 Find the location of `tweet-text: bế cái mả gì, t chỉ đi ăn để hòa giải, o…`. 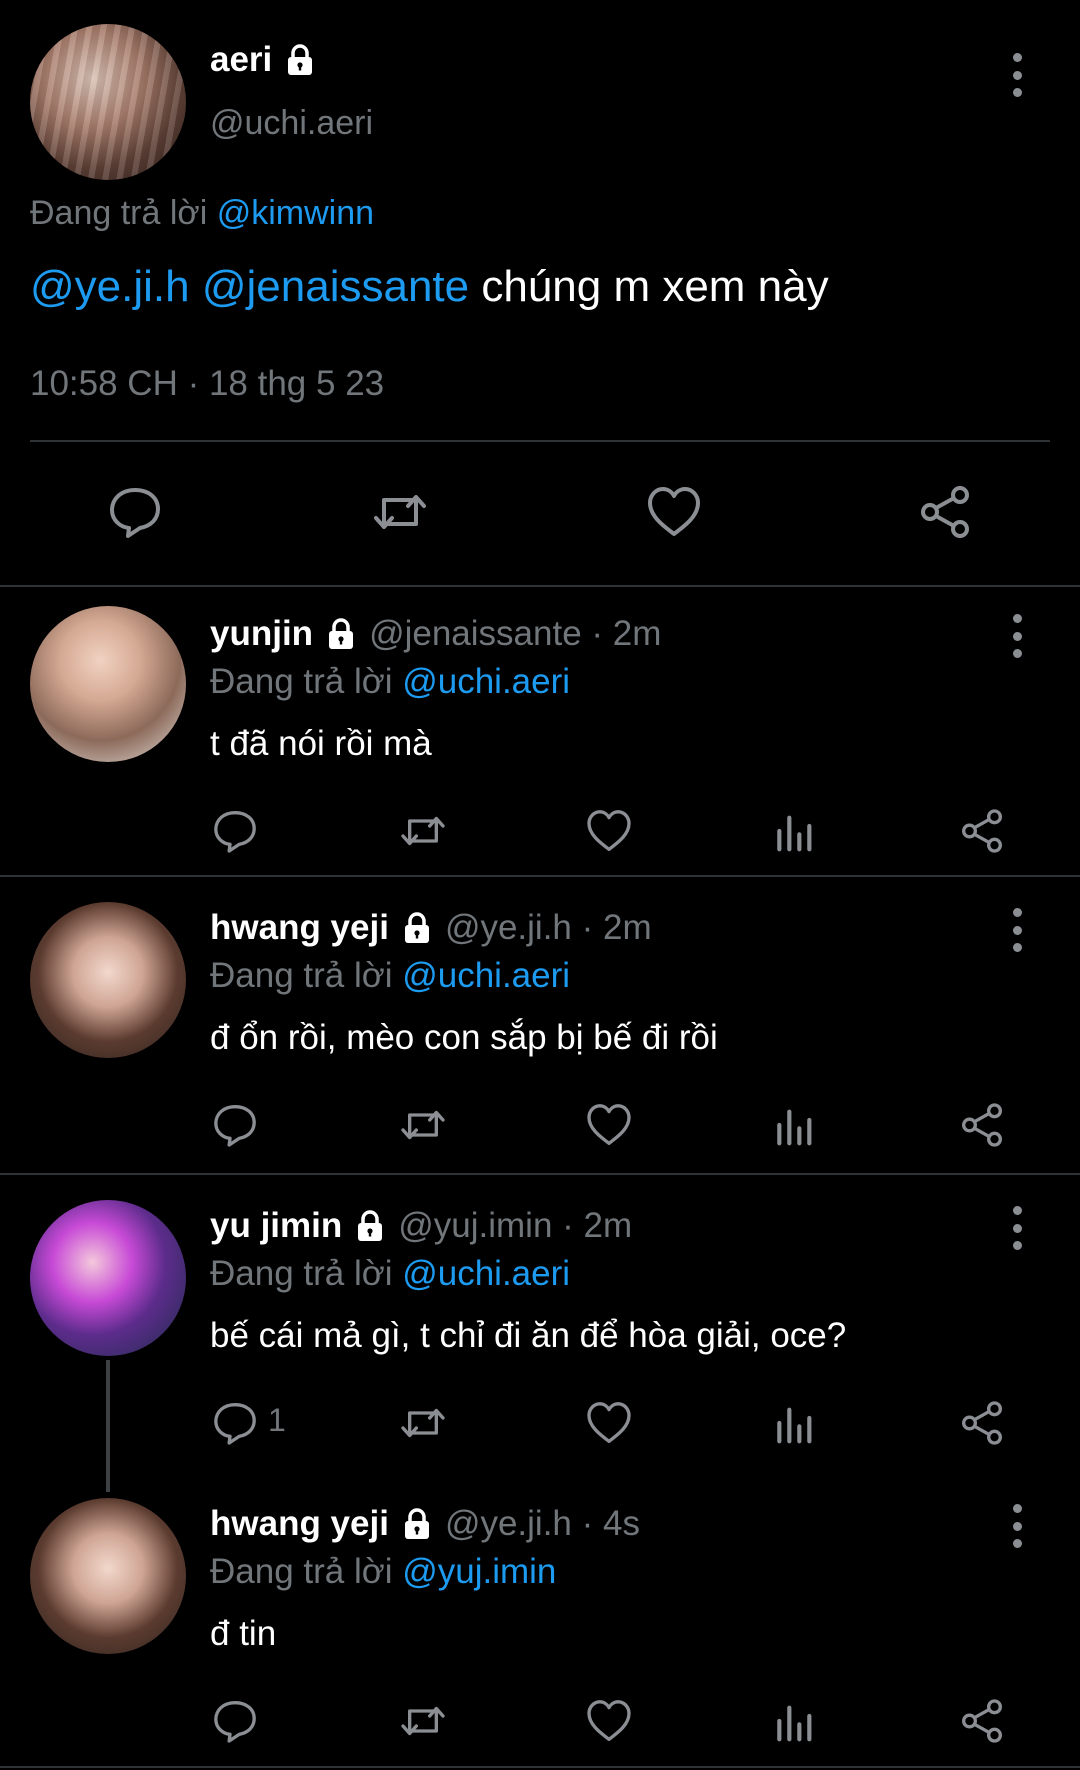

tweet-text: bế cái mả gì, t chỉ đi ăn để hòa giải, o… is located at coordinates (528, 1335).